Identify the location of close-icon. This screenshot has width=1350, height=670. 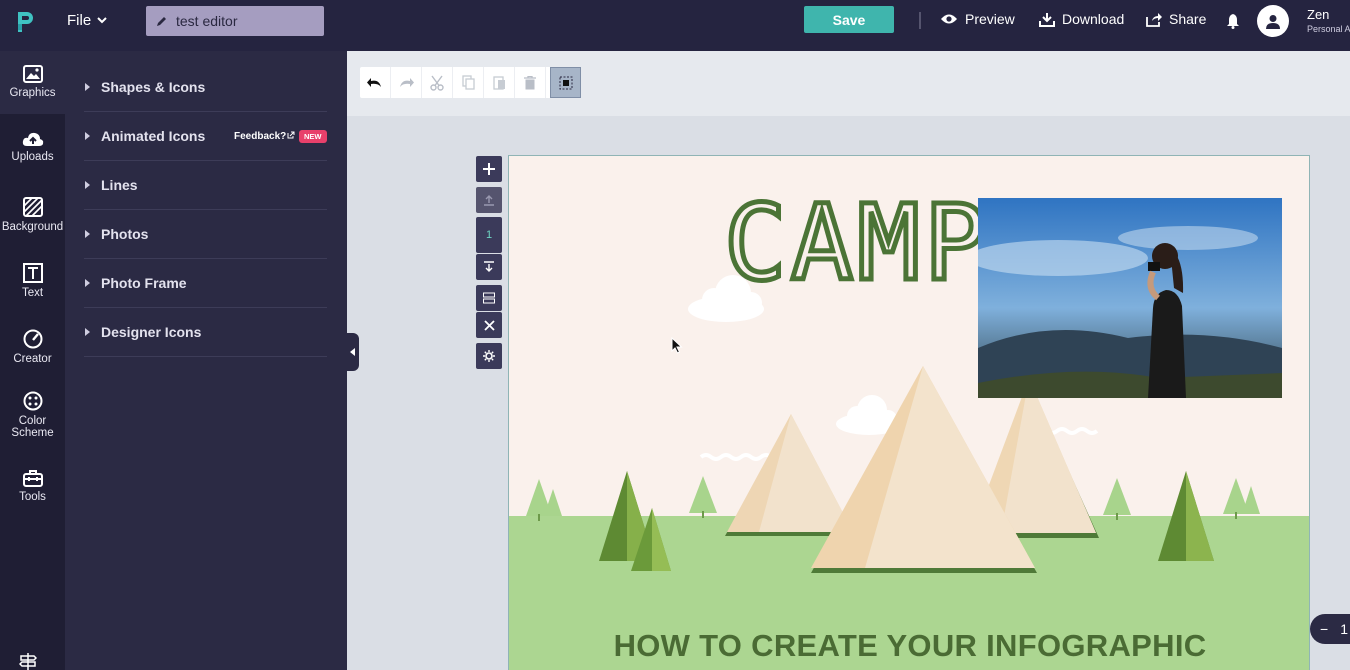
(489, 325).